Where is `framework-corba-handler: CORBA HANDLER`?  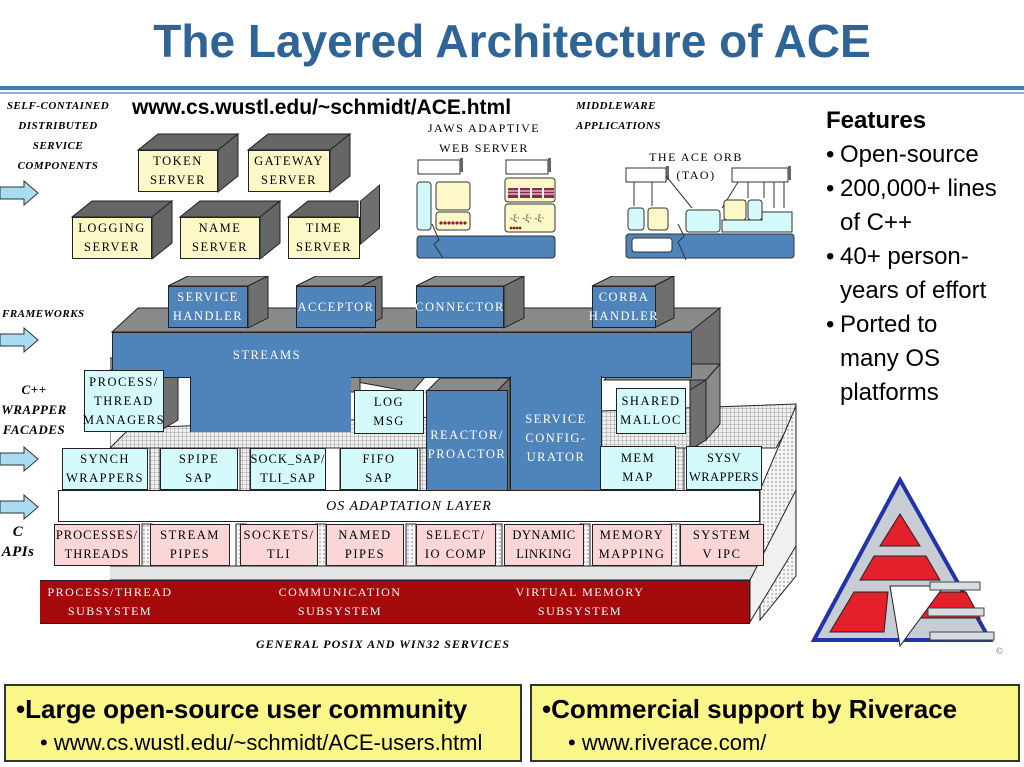
framework-corba-handler: CORBA HANDLER is located at coordinates (623, 307).